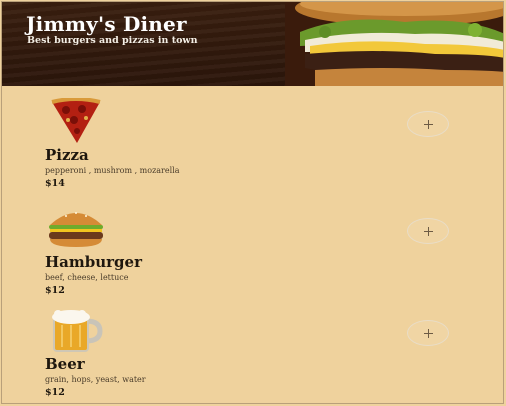 Image resolution: width=506 pixels, height=406 pixels. What do you see at coordinates (112, 40) in the screenshot?
I see `page-subtitle: Best burgers and pizzas in town` at bounding box center [112, 40].